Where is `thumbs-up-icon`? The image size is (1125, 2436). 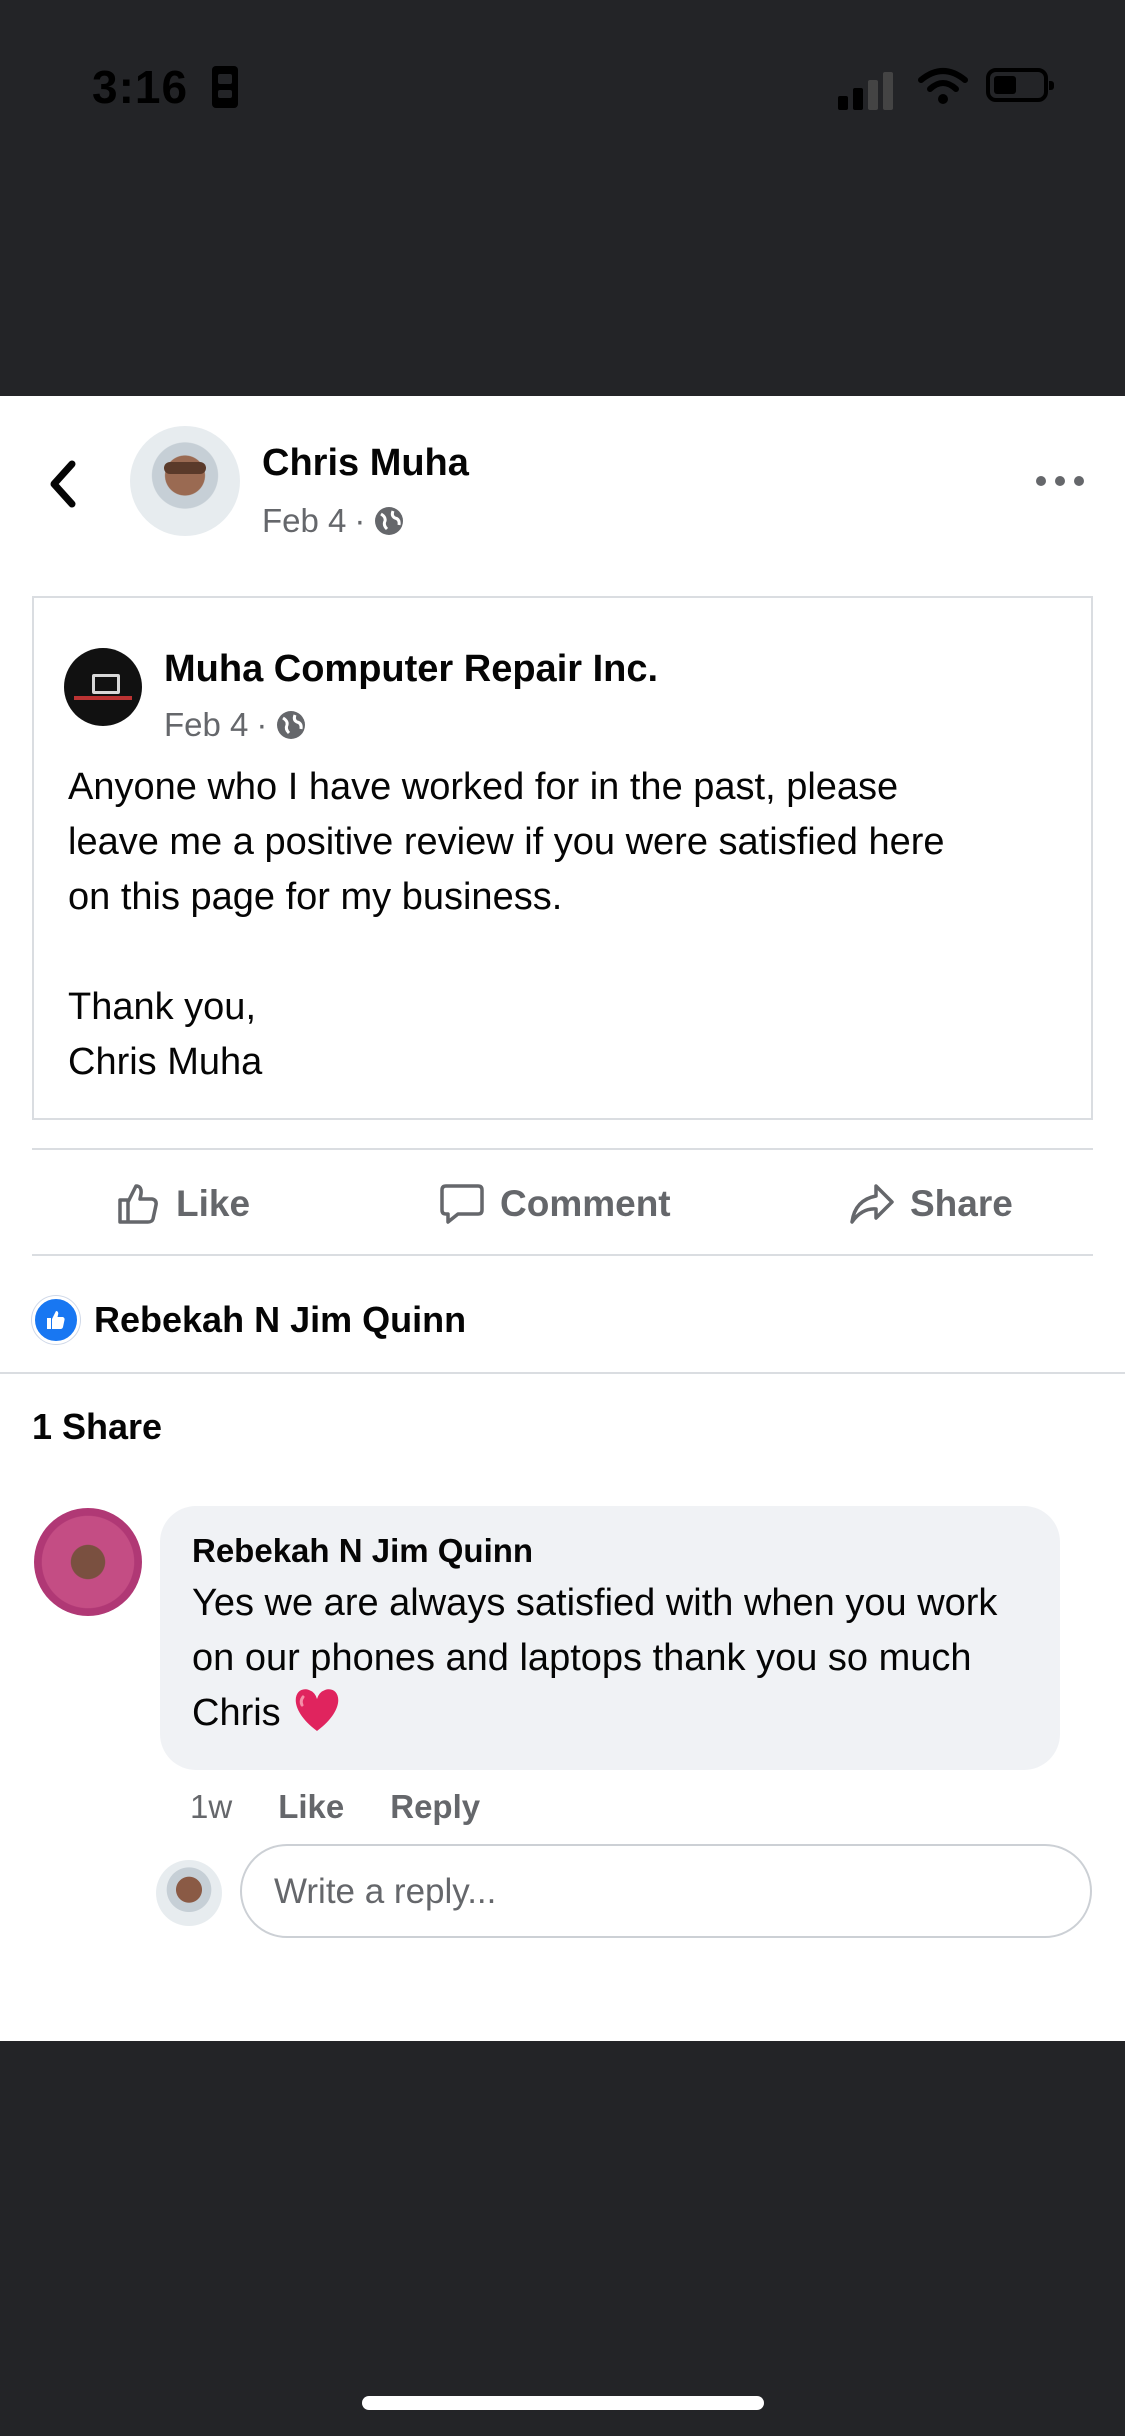 thumbs-up-icon is located at coordinates (138, 1204).